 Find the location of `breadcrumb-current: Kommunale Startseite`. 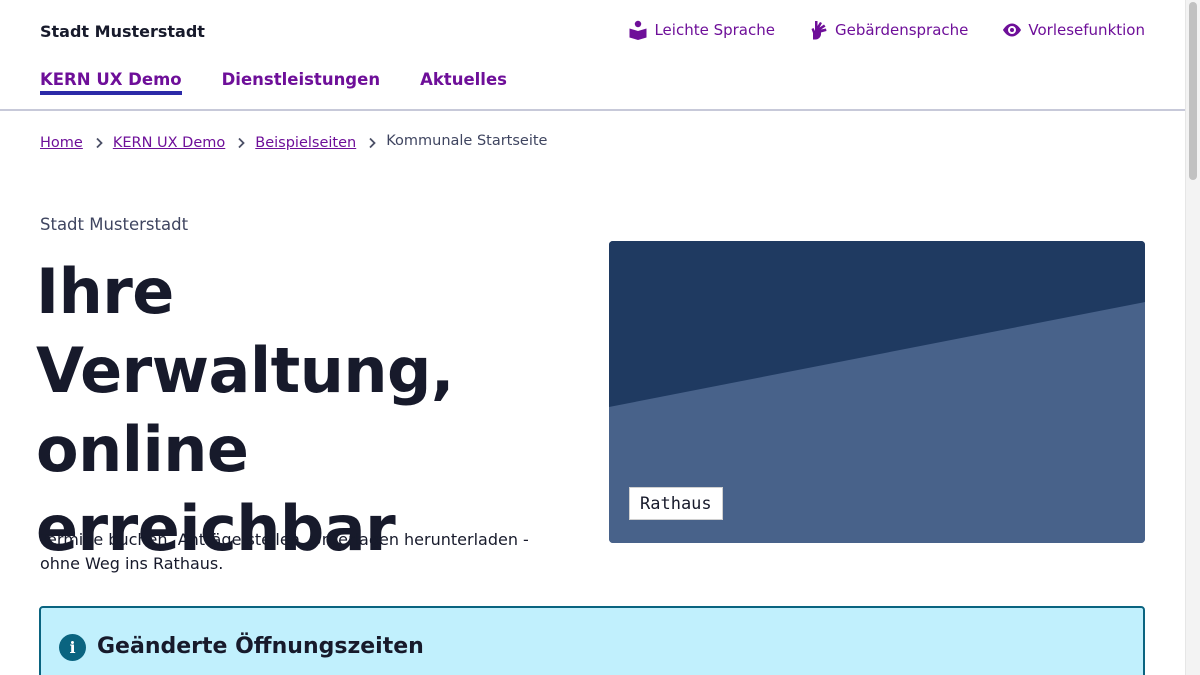

breadcrumb-current: Kommunale Startseite is located at coordinates (467, 141).